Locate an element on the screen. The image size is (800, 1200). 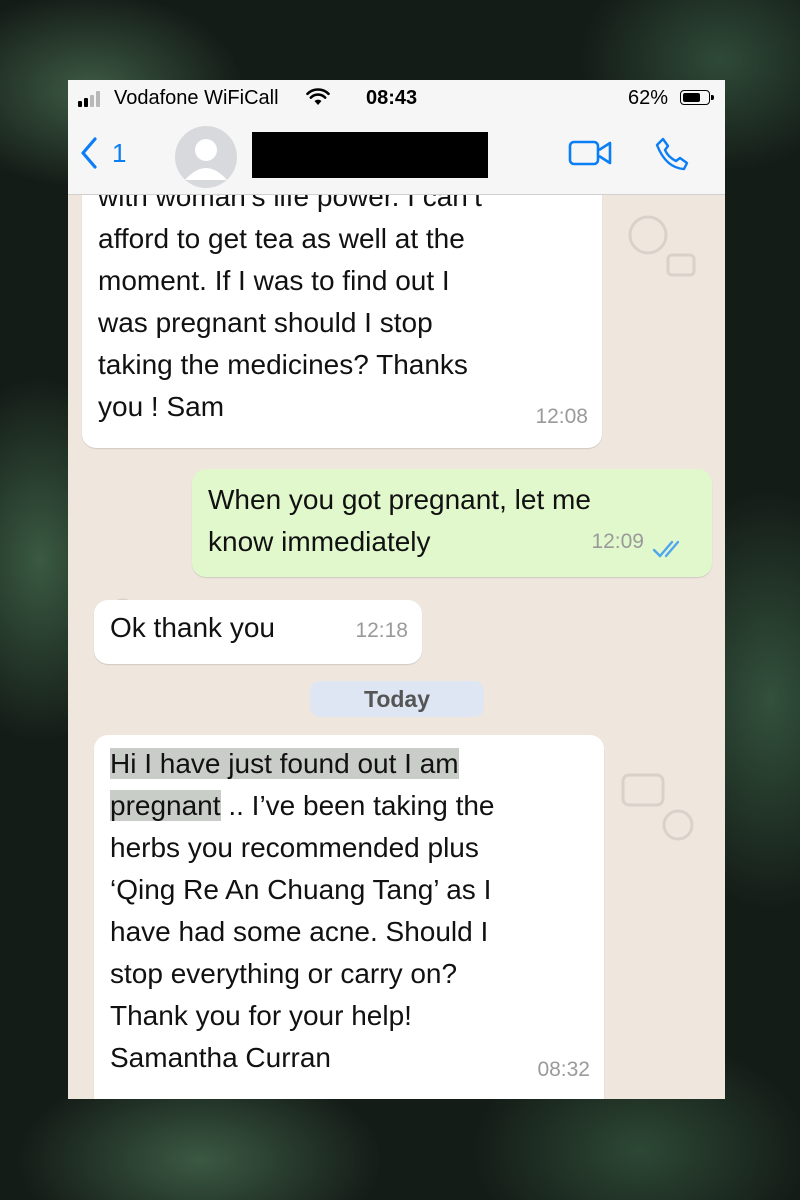
status-clock: 08:43 is located at coordinates (392, 98).